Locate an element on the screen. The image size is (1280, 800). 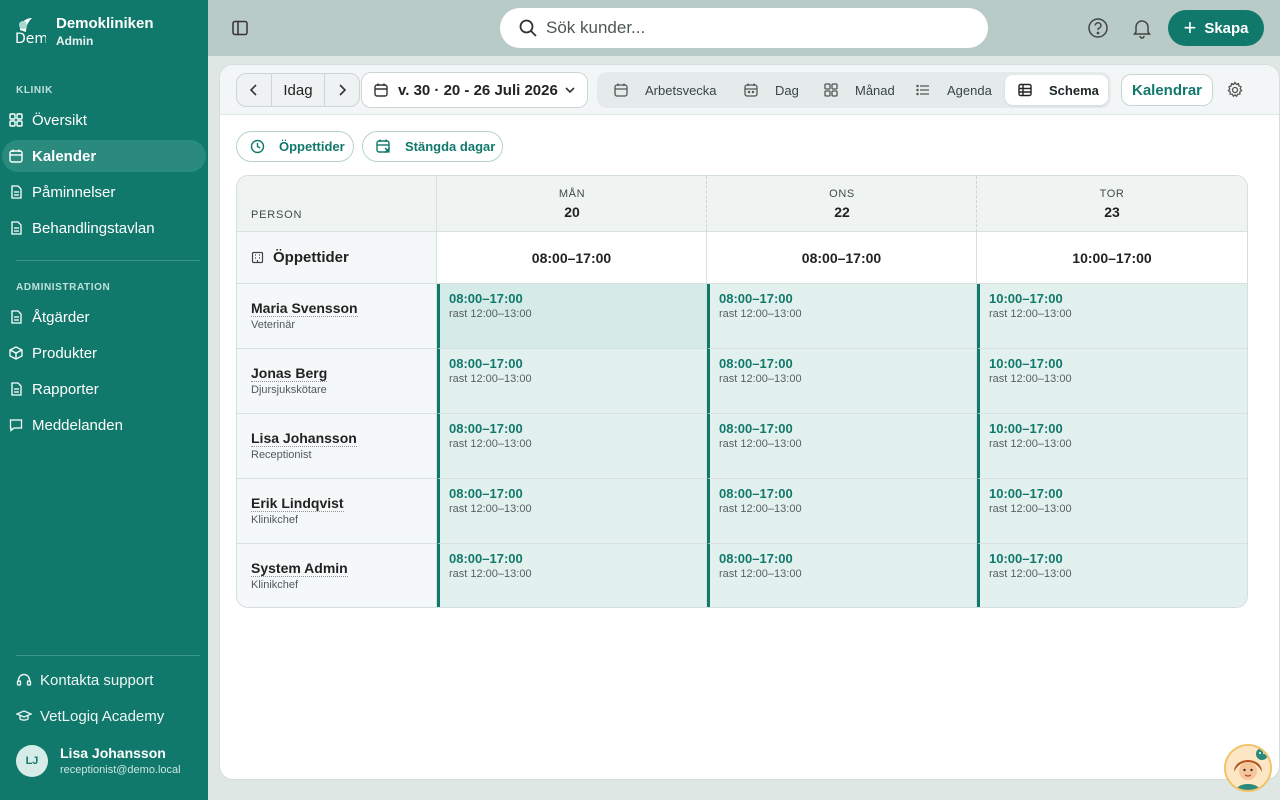
clinic-role: Admin is located at coordinates (75, 41).